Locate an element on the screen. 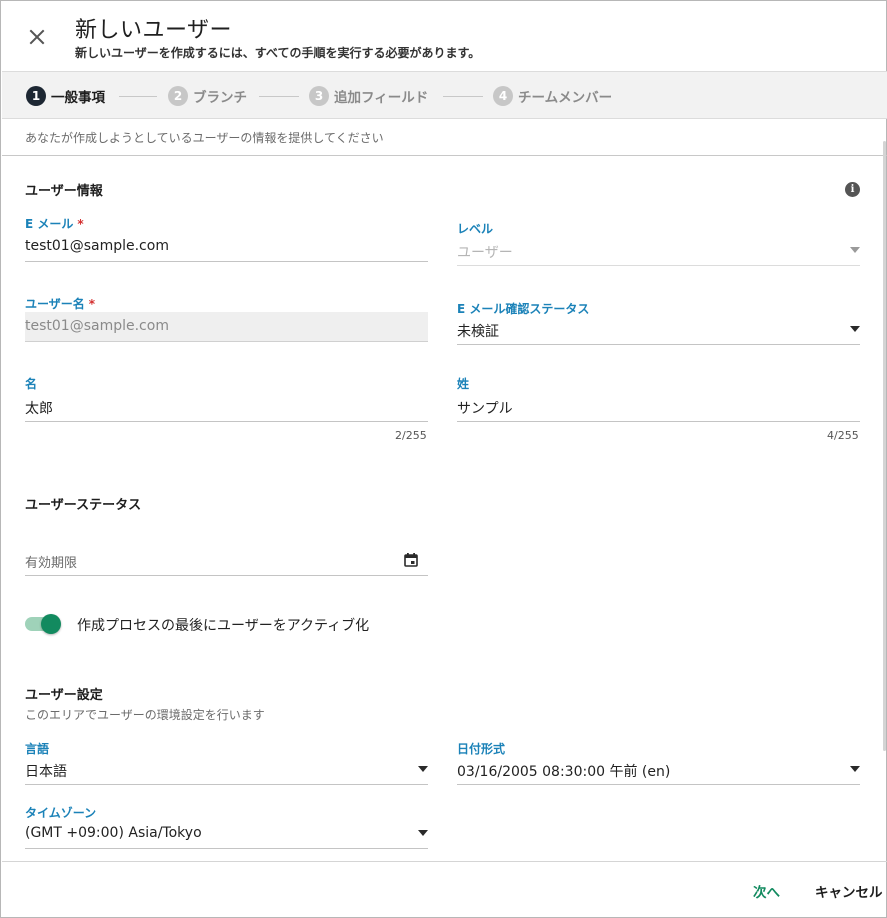  timezone-value: (GMT +09:00) Asia/Tokyo is located at coordinates (113, 833).